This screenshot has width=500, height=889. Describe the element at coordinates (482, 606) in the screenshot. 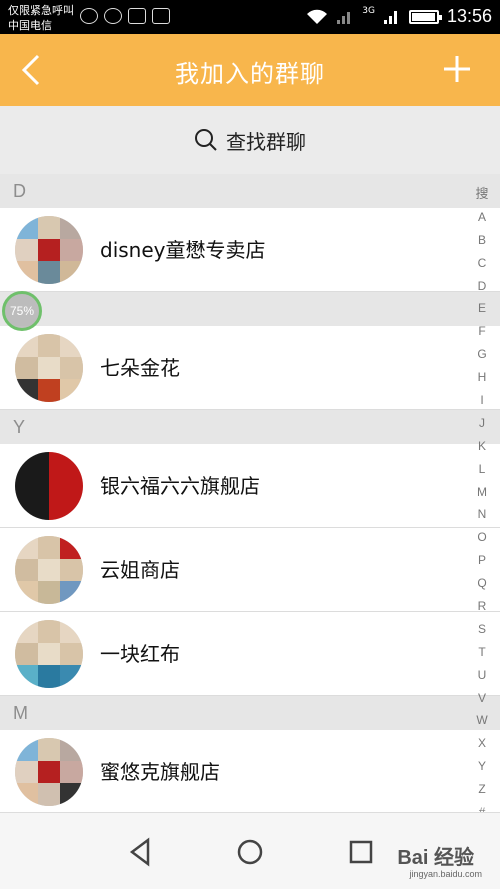

I see `index-letter: R` at that location.